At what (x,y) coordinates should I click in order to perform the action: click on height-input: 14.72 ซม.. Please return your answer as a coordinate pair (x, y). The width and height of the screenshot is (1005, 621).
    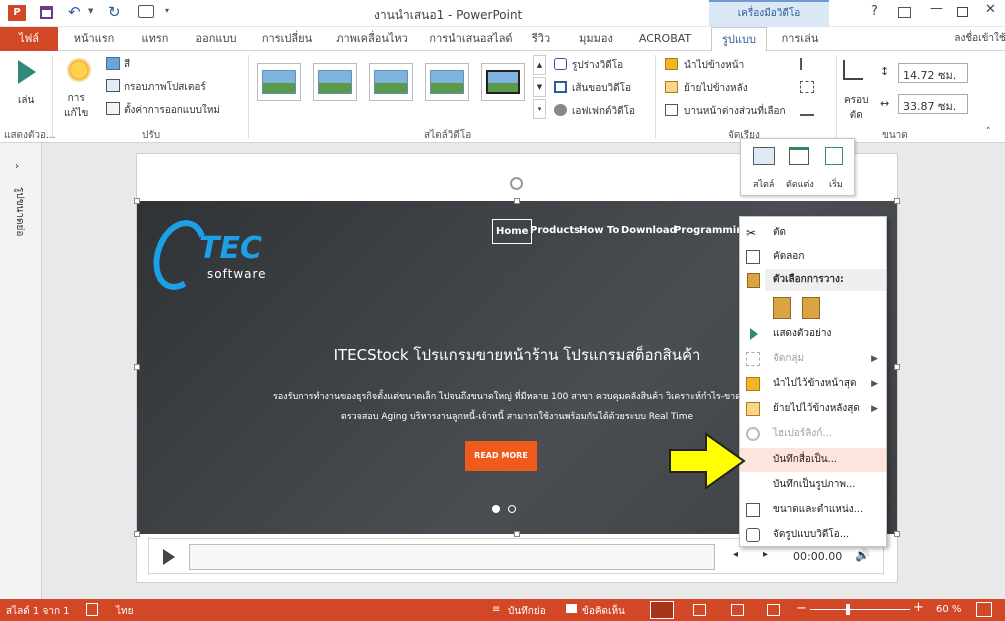
    Looking at the image, I should click on (933, 73).